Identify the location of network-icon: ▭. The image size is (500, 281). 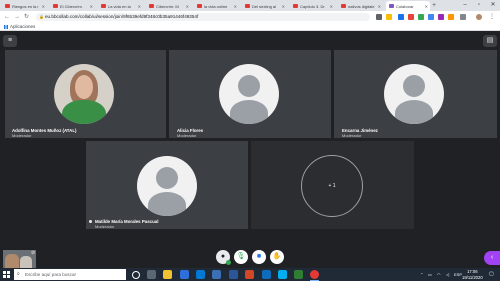
(430, 274).